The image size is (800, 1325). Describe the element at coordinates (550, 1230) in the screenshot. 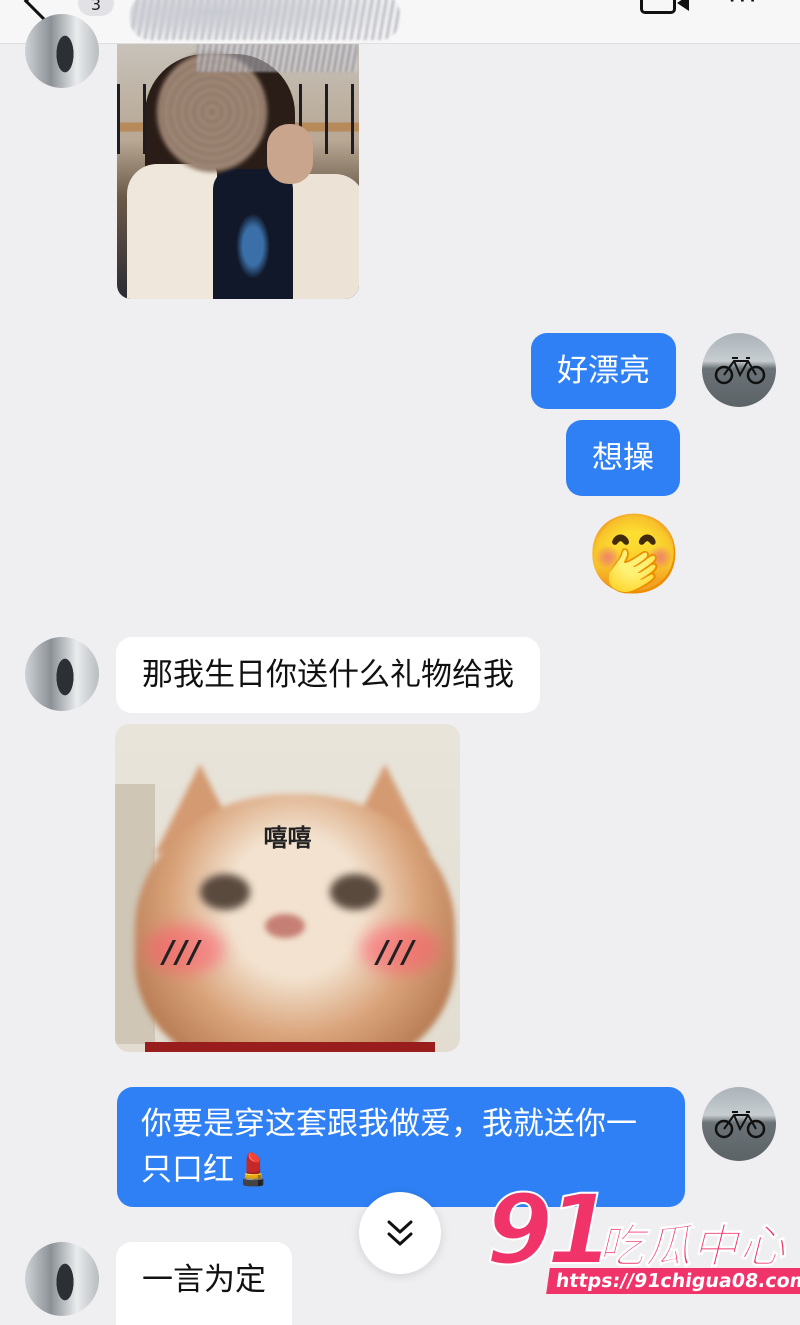

I see `watermark-number: 91` at that location.